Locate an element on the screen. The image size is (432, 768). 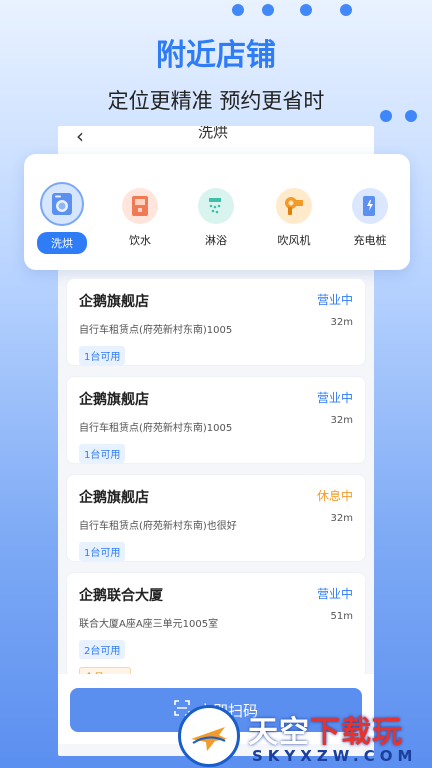
airplane-logo-icon is located at coordinates (209, 736).